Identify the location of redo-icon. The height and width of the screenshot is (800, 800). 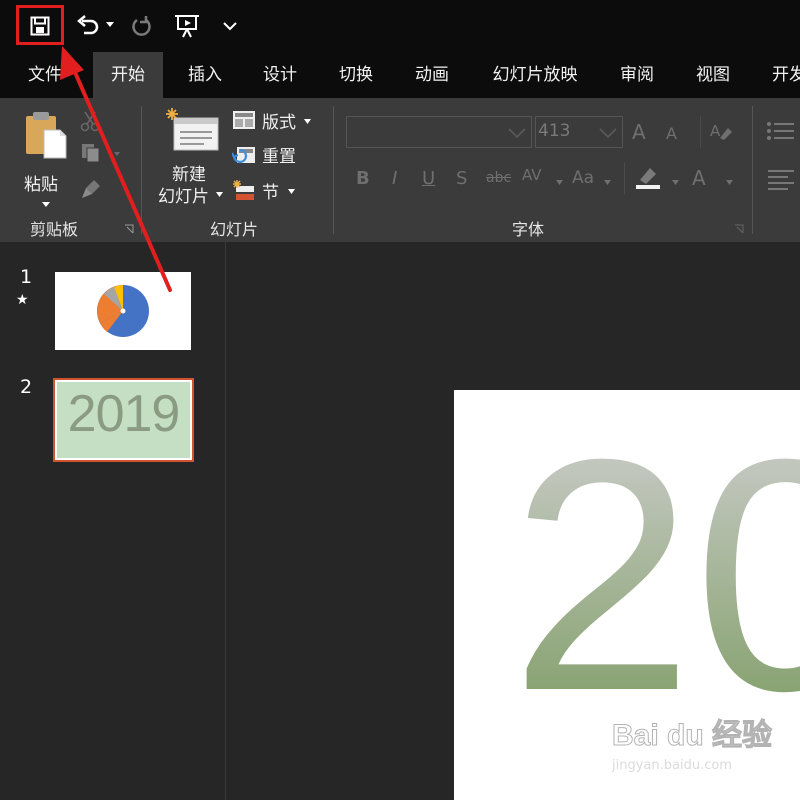
(141, 26).